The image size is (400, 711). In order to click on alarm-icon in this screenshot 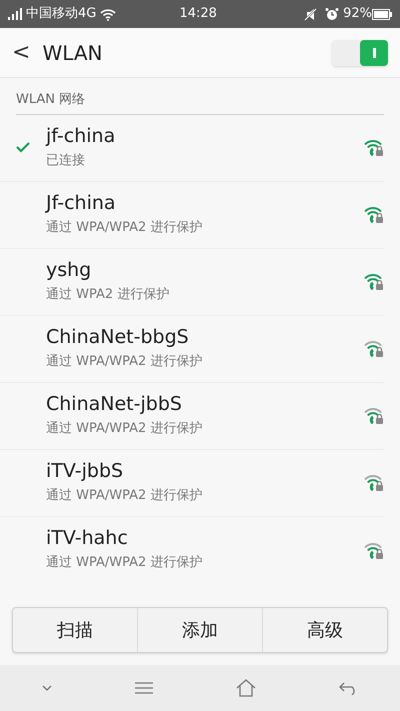, I will do `click(332, 14)`.